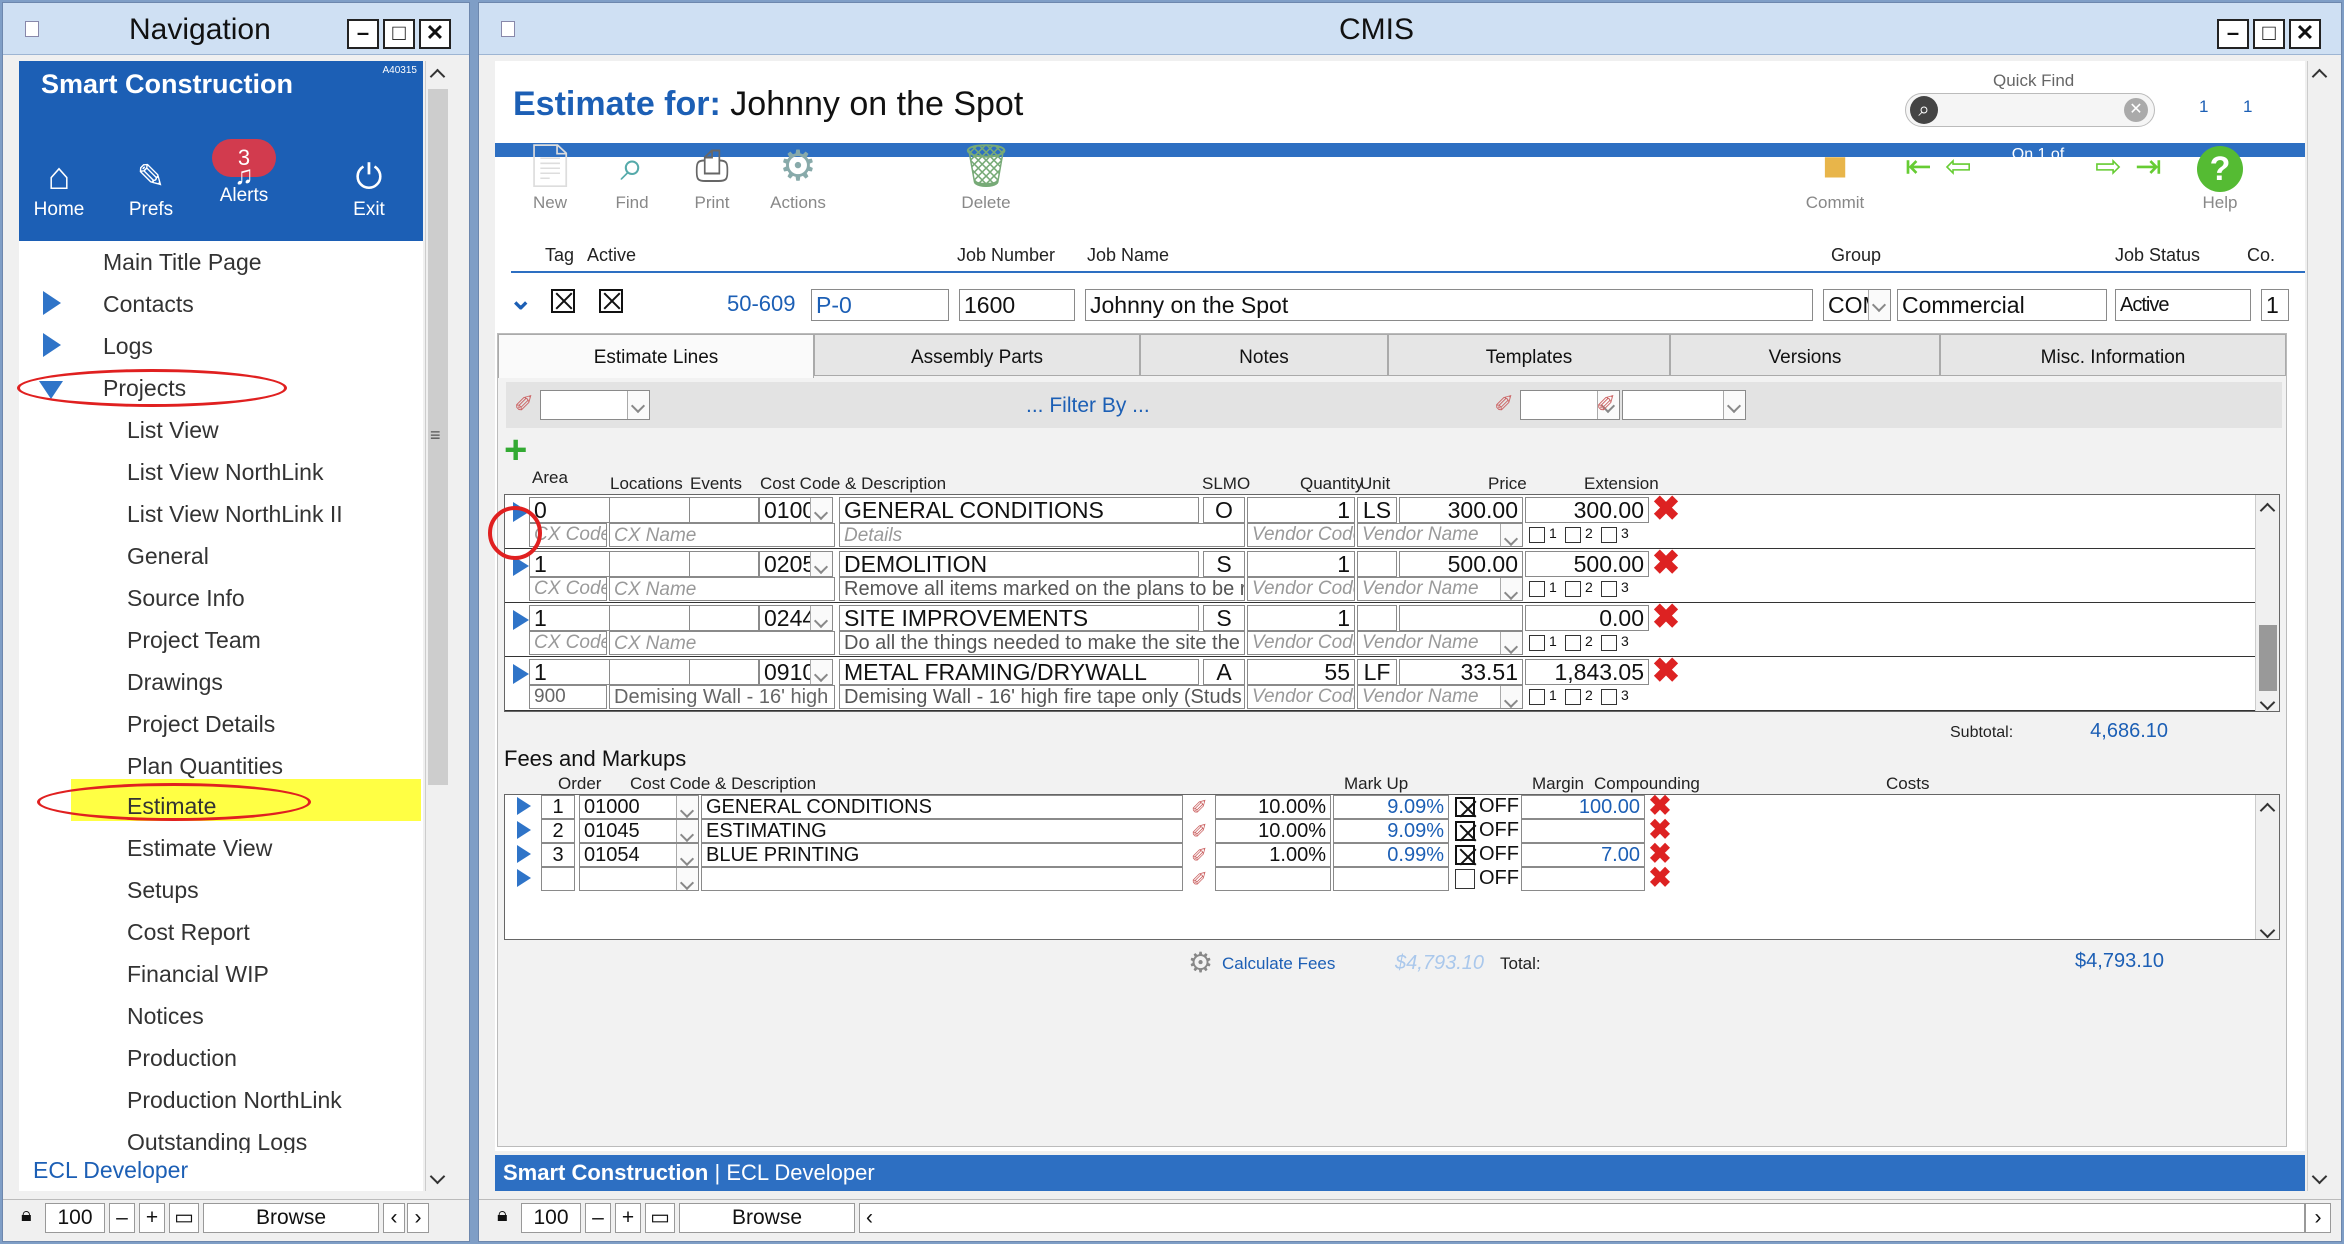 The image size is (2344, 1244). I want to click on prefs-button: ✎ Prefs, so click(151, 188).